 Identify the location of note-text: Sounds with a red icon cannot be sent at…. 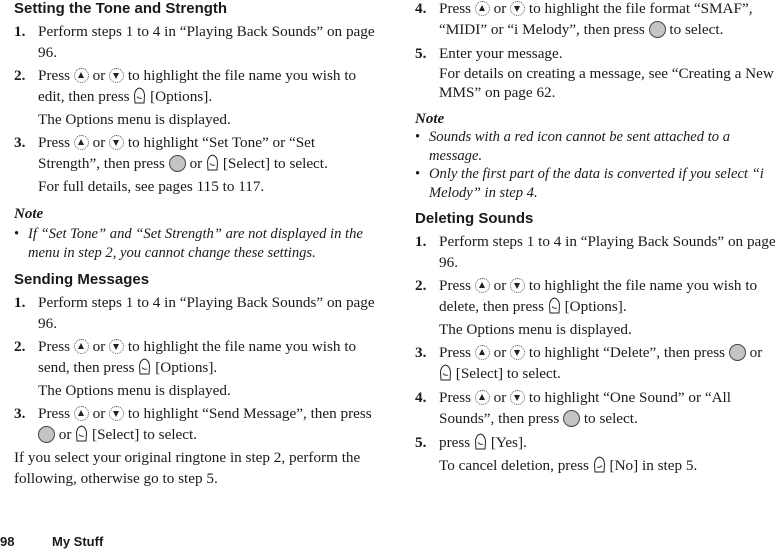
(580, 146).